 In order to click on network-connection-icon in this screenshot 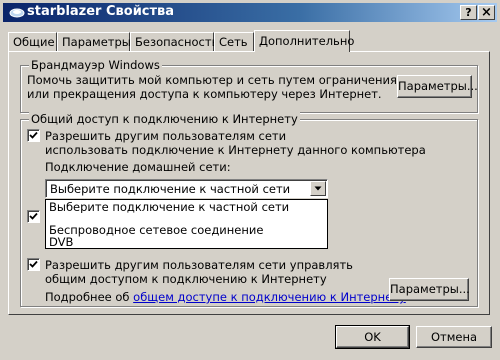, I will do `click(17, 13)`.